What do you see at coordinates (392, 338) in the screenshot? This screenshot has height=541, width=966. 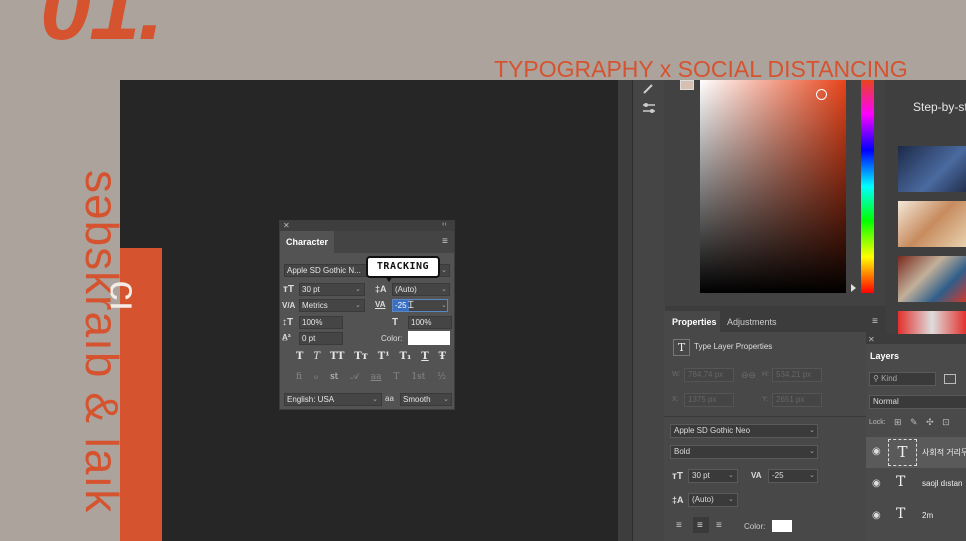 I see `color-label: Color:` at bounding box center [392, 338].